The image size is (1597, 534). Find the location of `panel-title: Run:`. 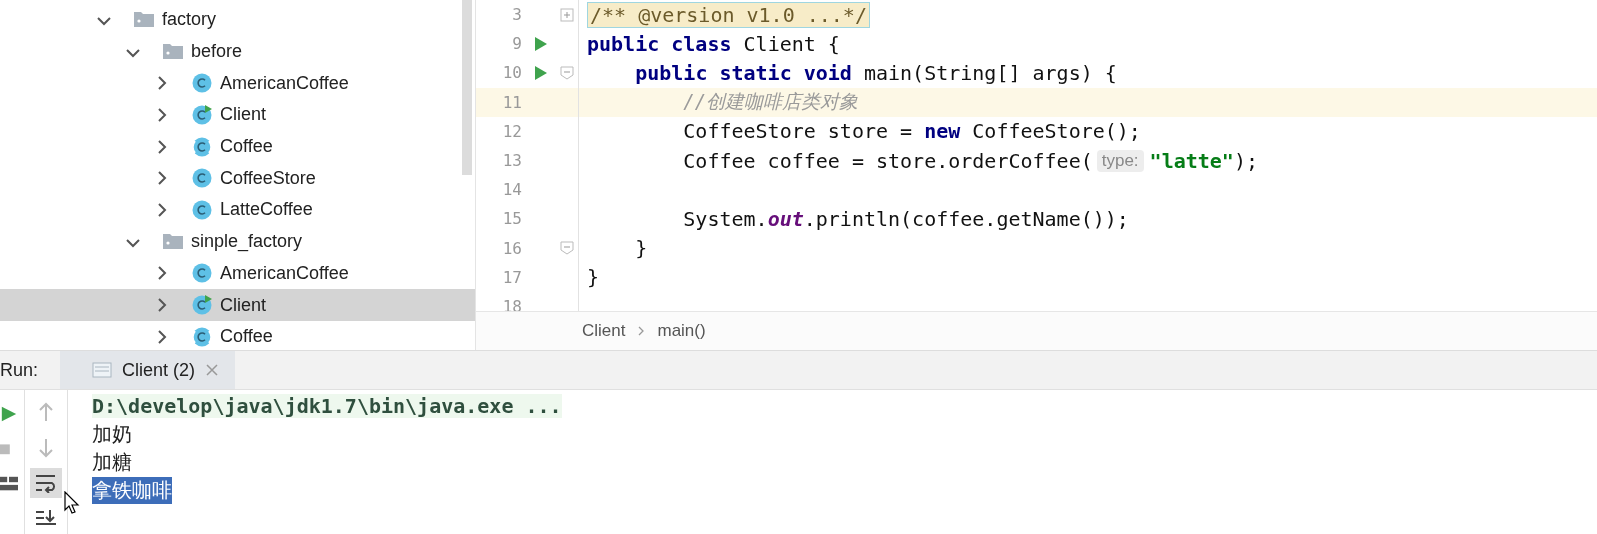

panel-title: Run: is located at coordinates (20, 370).